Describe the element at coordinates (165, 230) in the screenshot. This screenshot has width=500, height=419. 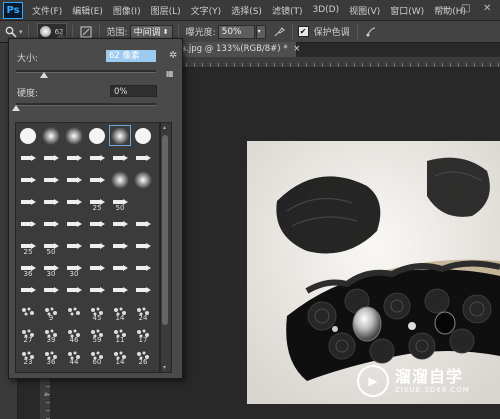
I see `scrollbar-thumb` at that location.